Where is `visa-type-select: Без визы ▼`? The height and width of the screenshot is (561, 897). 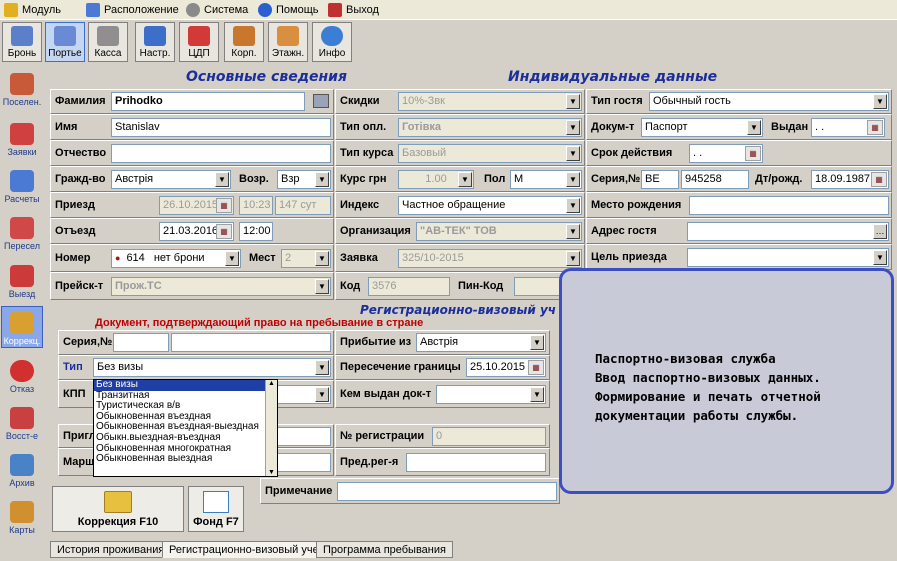
visa-type-select: Без визы ▼ is located at coordinates (212, 367).